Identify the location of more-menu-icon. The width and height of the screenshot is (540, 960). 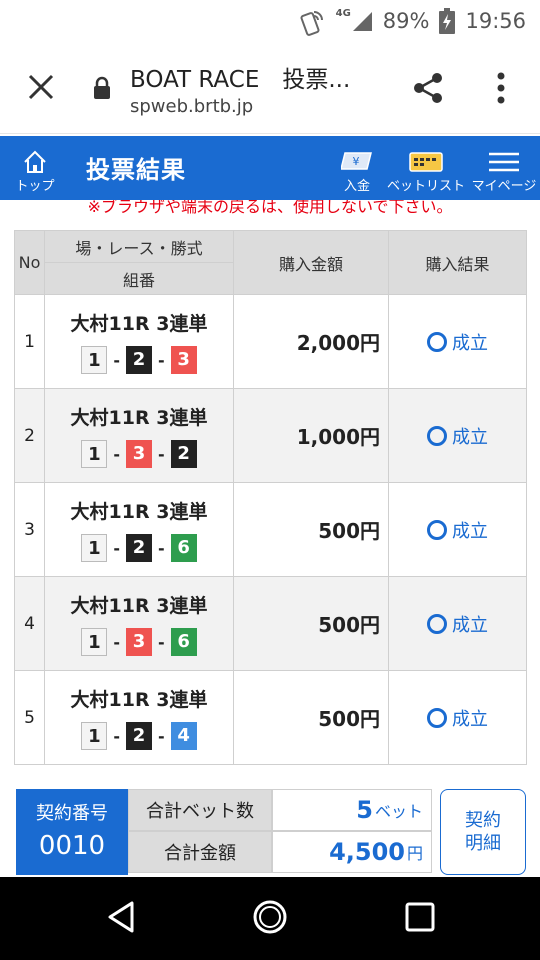
(501, 88).